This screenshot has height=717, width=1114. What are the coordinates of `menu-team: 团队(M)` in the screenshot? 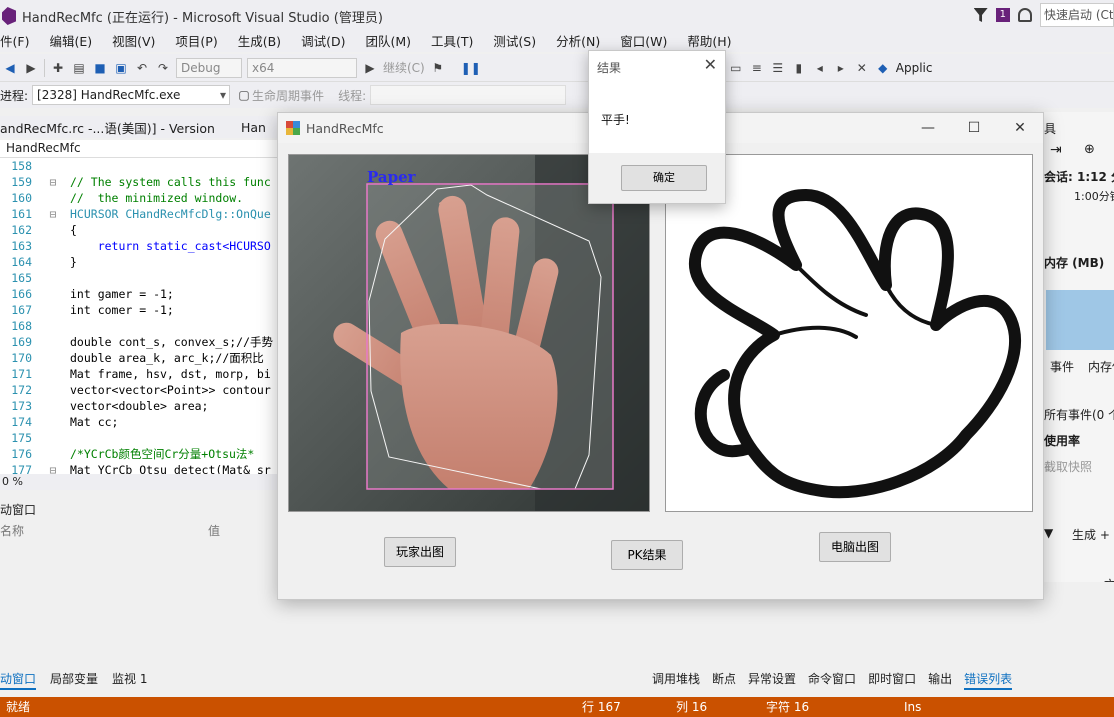 It's located at (392, 42).